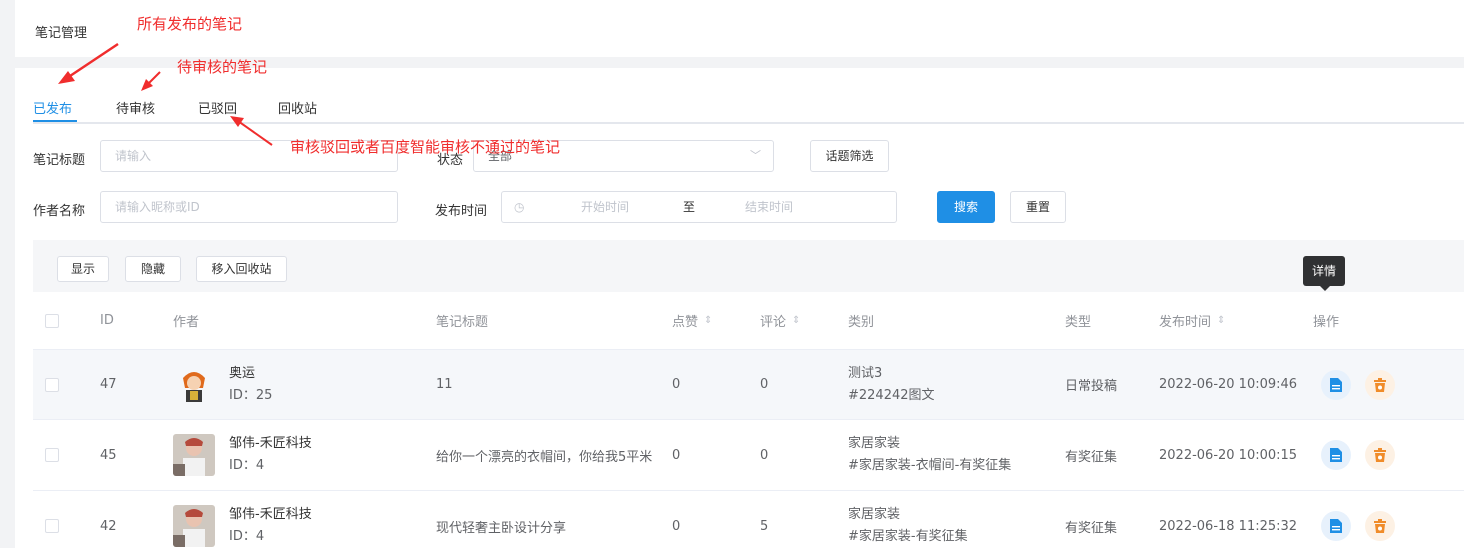  What do you see at coordinates (908, 536) in the screenshot?
I see `category-tags: #家居家装-有奖征集` at bounding box center [908, 536].